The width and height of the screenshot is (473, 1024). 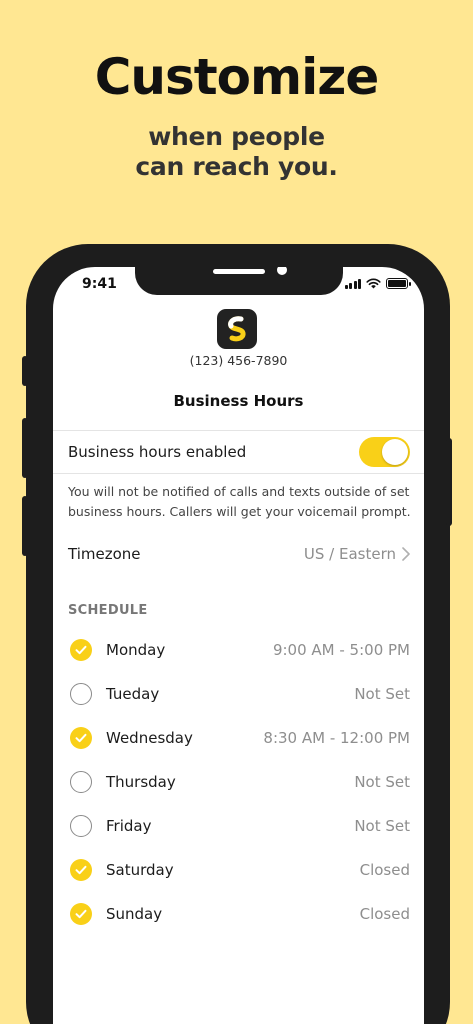 What do you see at coordinates (239, 554) in the screenshot?
I see `timezone-row: Timezone US / Eastern` at bounding box center [239, 554].